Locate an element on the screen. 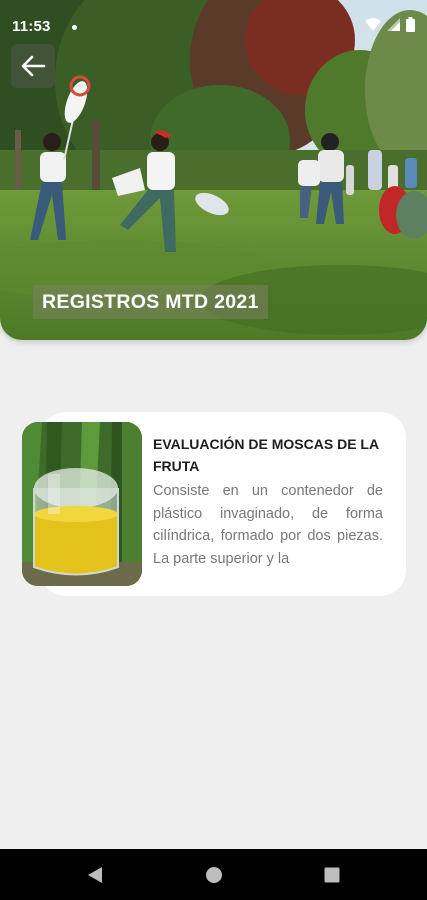 Image resolution: width=427 pixels, height=900 pixels. card-thumbnail is located at coordinates (82, 504).